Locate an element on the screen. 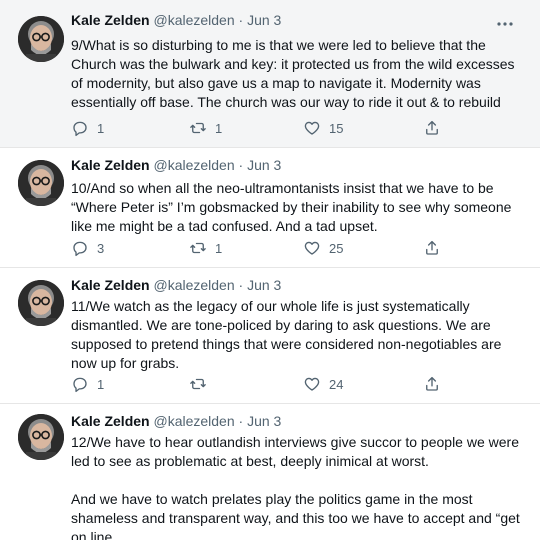  reply-button: 3 is located at coordinates (87, 248).